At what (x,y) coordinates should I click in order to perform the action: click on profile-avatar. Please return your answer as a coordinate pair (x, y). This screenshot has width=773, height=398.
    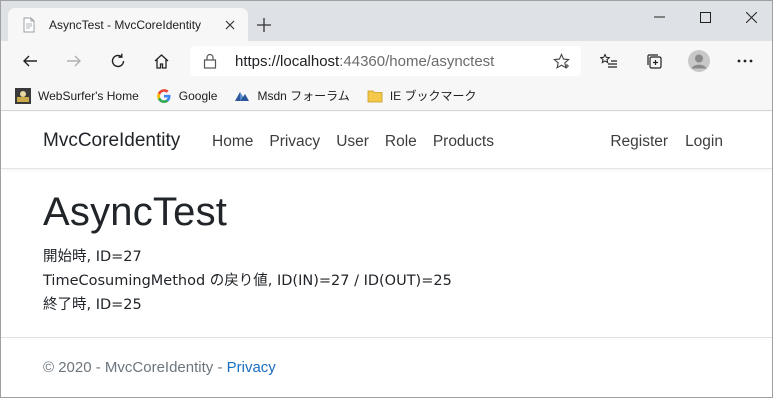
    Looking at the image, I should click on (699, 61).